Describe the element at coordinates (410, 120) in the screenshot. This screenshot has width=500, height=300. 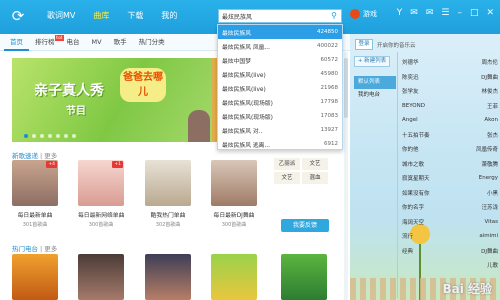
I see `artist-item: Angel` at that location.